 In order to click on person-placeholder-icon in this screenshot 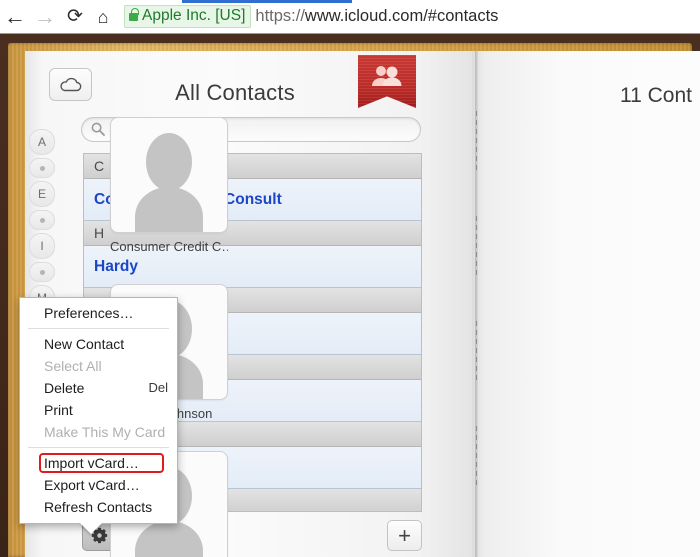, I will do `click(169, 175)`.